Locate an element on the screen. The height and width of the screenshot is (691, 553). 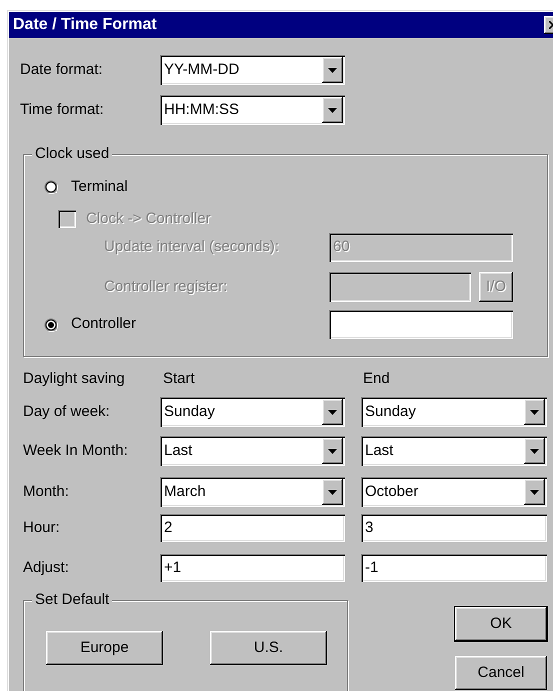
dropdown: YY-MM-DD is located at coordinates (252, 70).